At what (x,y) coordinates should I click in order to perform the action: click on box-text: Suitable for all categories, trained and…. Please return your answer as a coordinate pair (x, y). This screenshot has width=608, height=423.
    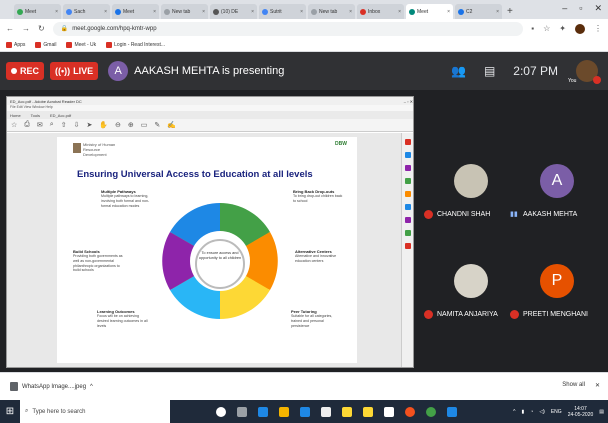
    Looking at the image, I should click on (312, 321).